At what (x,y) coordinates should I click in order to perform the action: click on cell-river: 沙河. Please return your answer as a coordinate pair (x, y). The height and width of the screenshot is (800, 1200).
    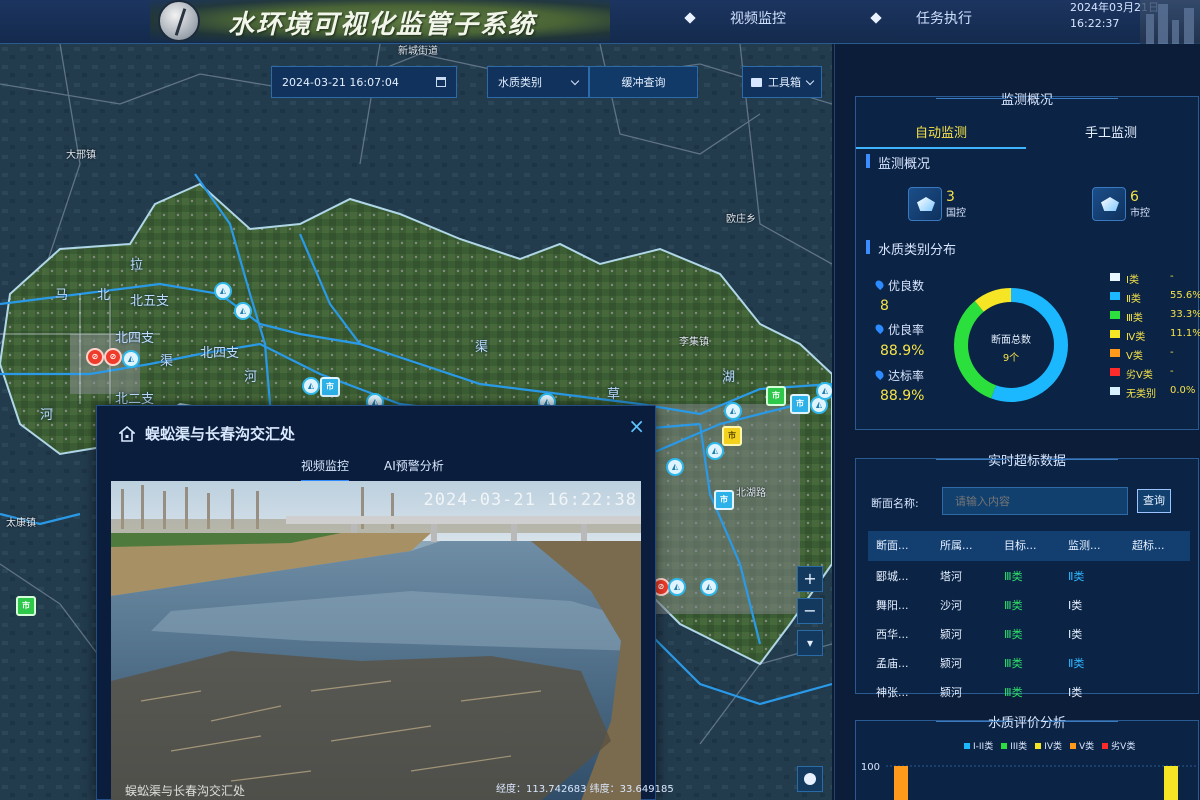
    Looking at the image, I should click on (951, 605).